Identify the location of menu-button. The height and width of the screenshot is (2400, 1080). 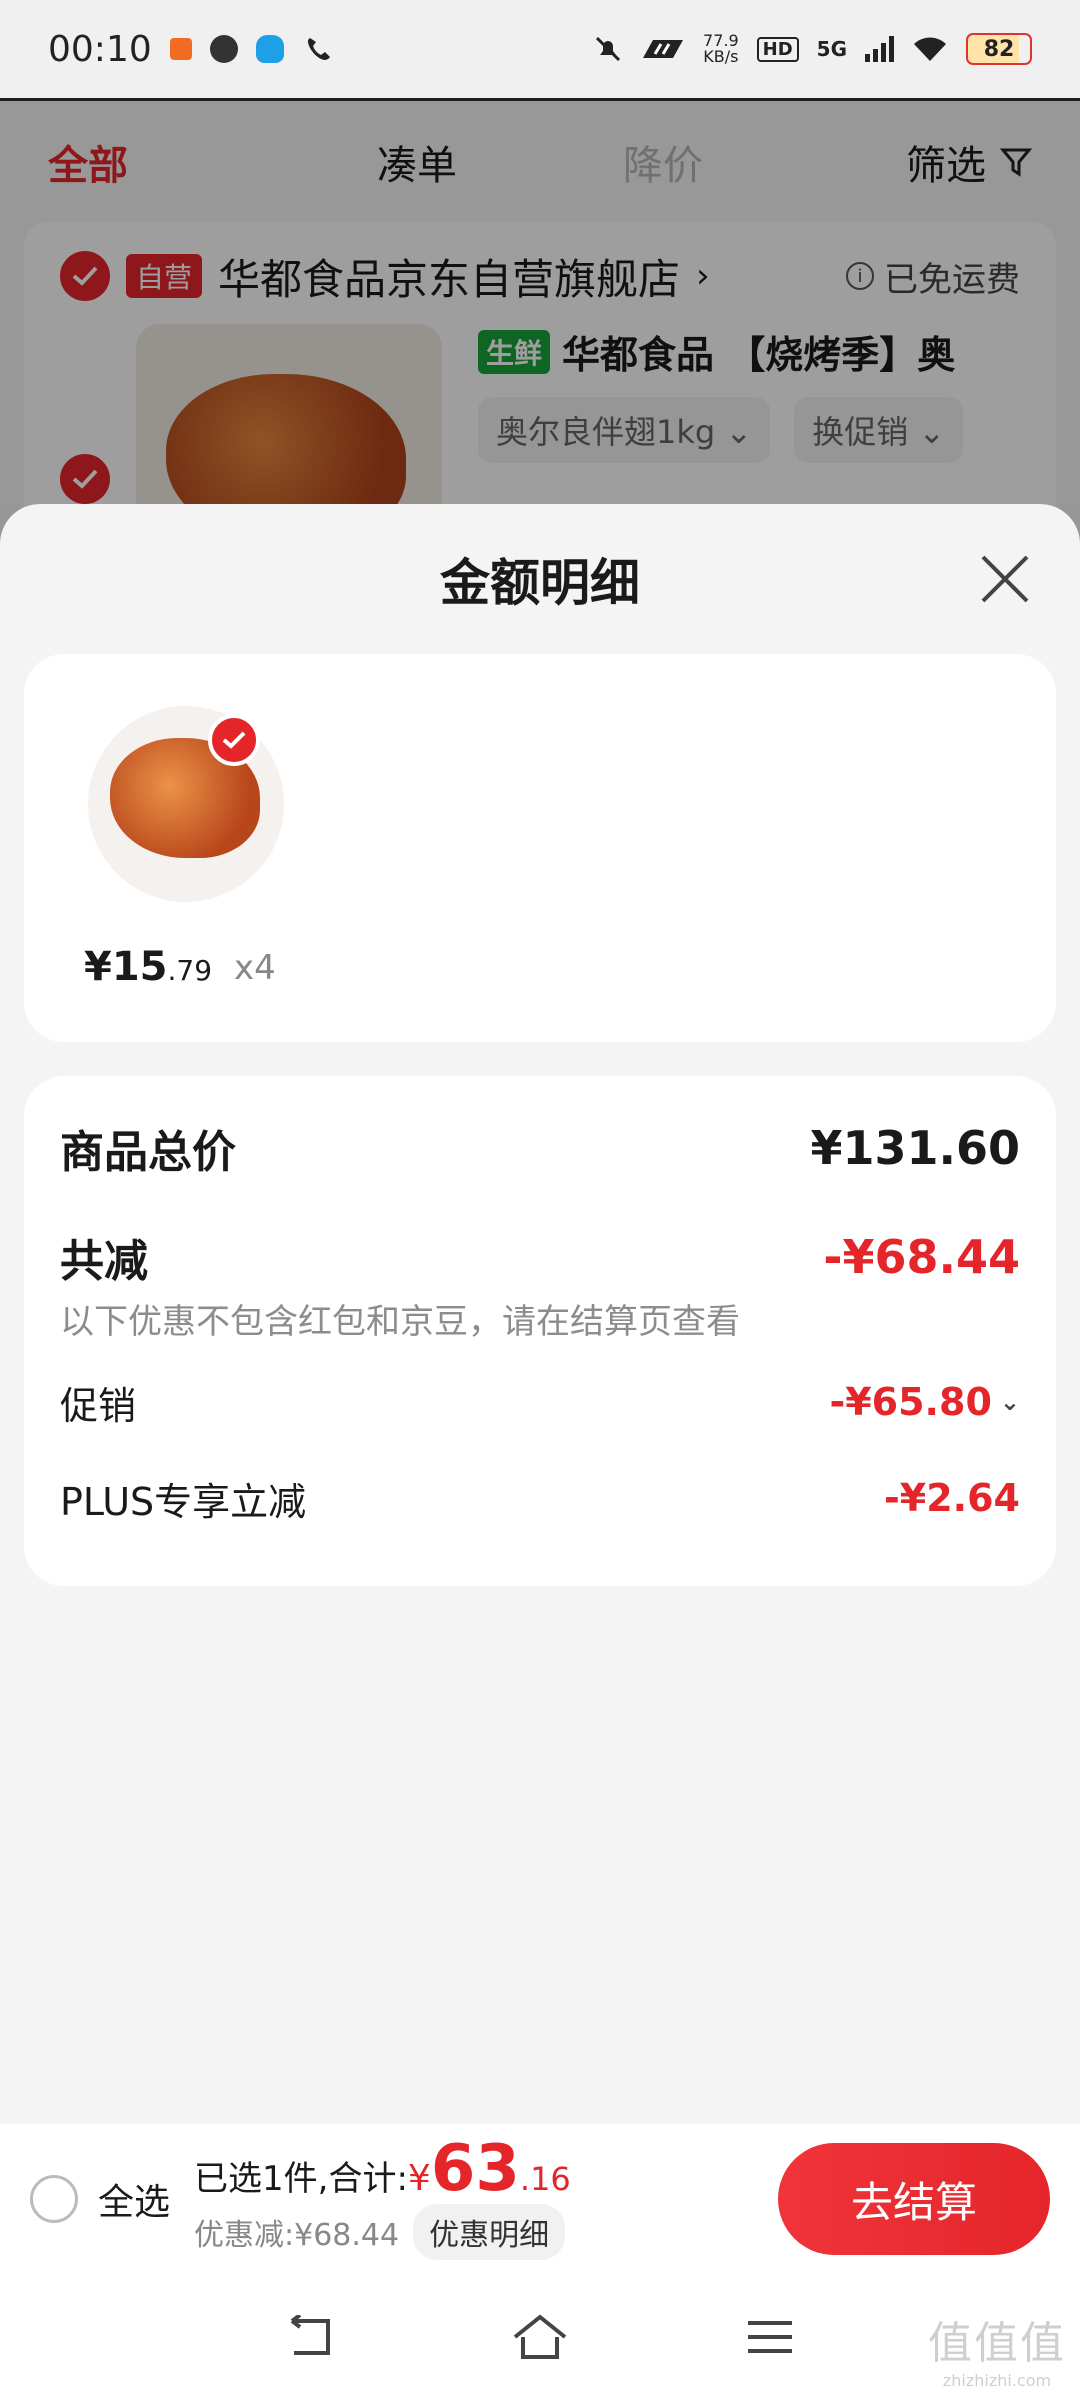
(770, 2337).